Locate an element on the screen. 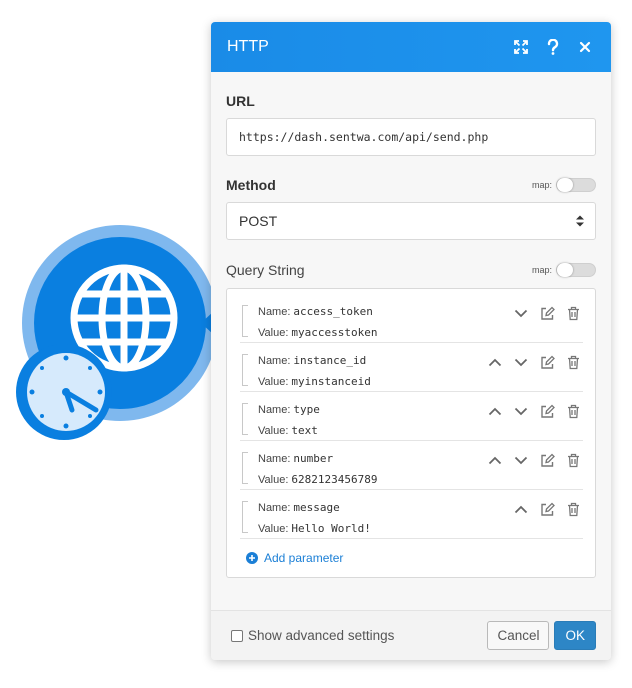 This screenshot has height=688, width=632. param-name: access_token is located at coordinates (333, 311).